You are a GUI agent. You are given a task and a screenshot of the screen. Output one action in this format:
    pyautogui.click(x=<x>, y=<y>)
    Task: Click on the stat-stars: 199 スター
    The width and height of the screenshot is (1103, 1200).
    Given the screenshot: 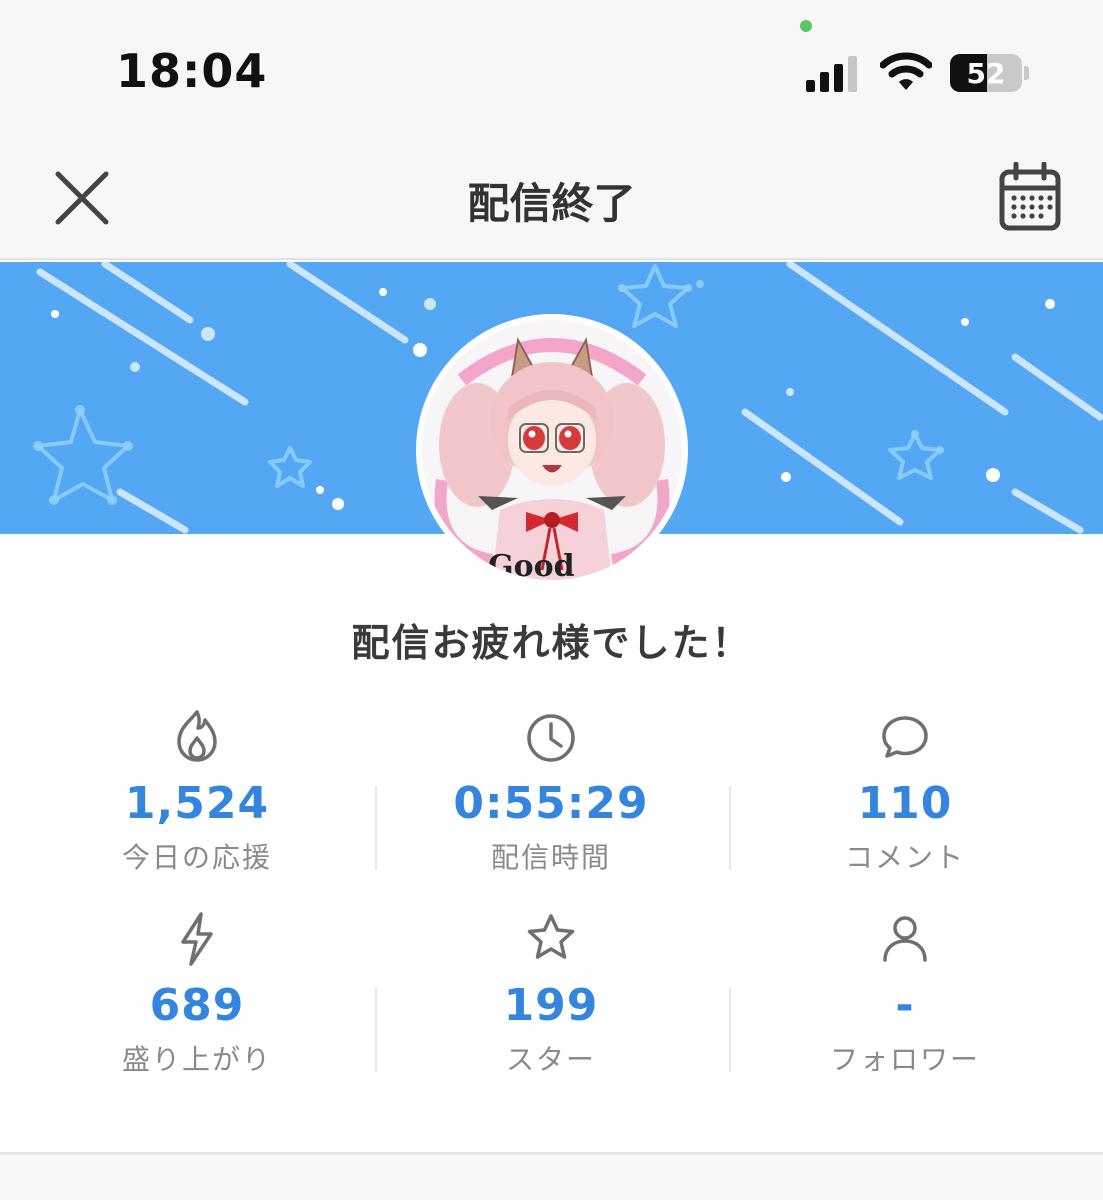 What is the action you would take?
    pyautogui.click(x=551, y=997)
    